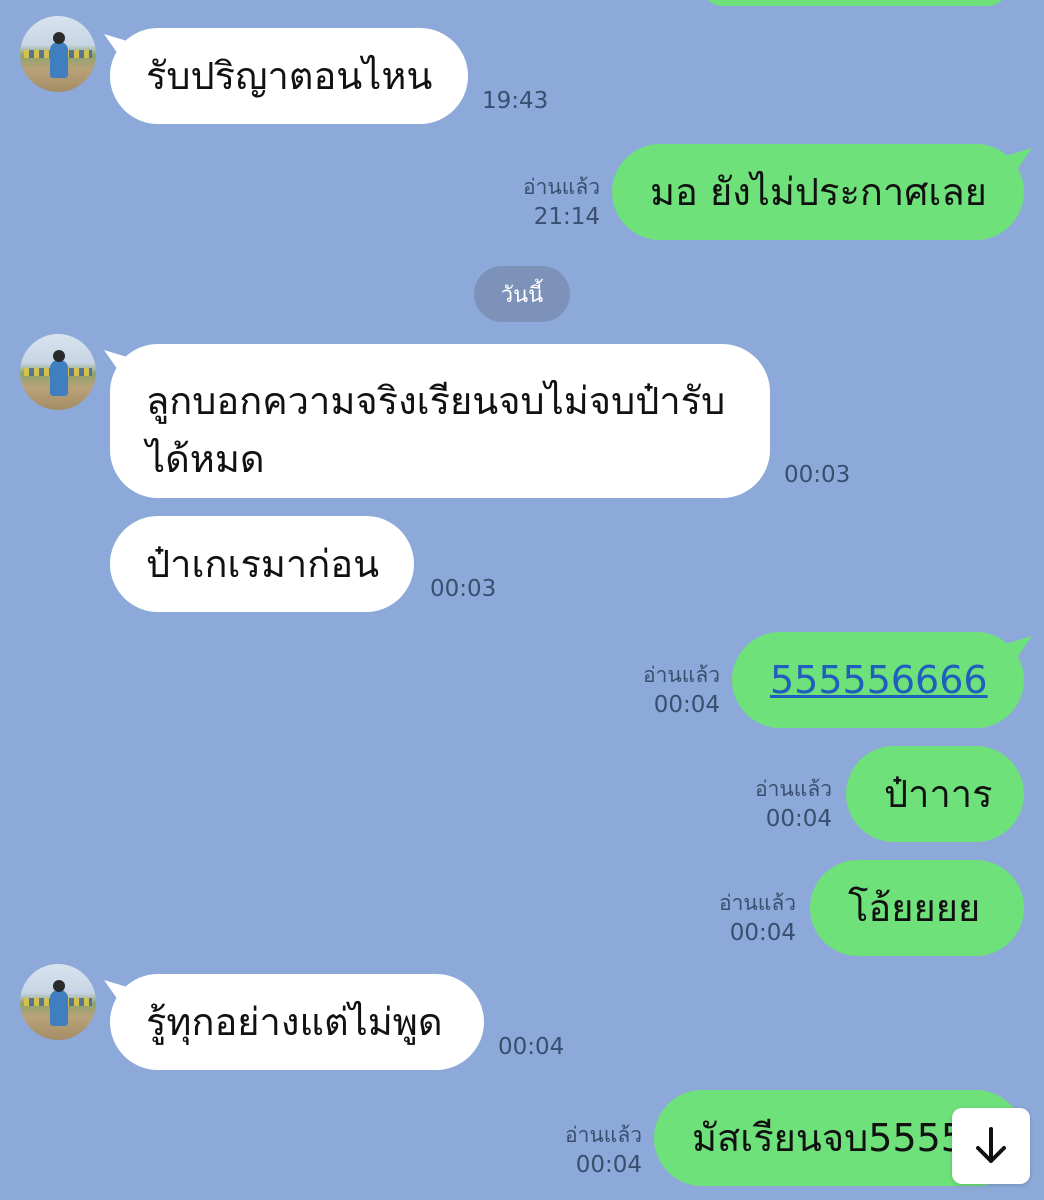 This screenshot has height=1200, width=1044. I want to click on message-bubble-outgoing: 555556666, so click(878, 680).